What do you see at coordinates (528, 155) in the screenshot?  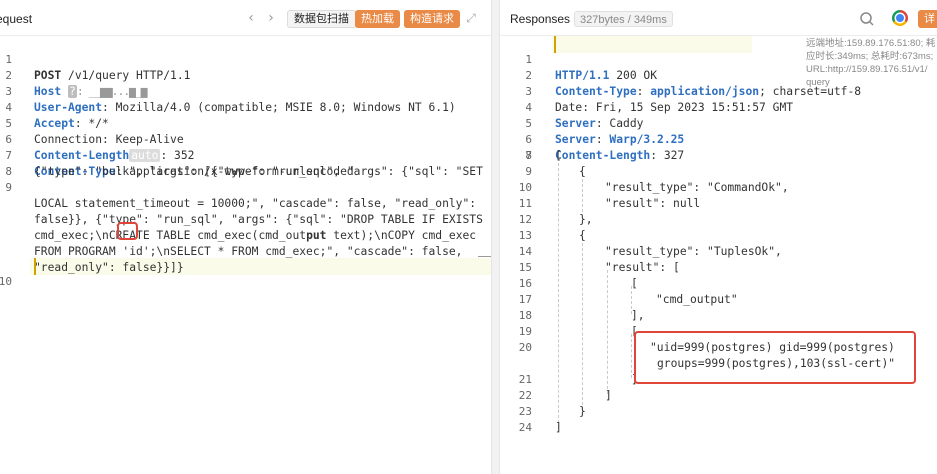 I see `line-number: 8` at bounding box center [528, 155].